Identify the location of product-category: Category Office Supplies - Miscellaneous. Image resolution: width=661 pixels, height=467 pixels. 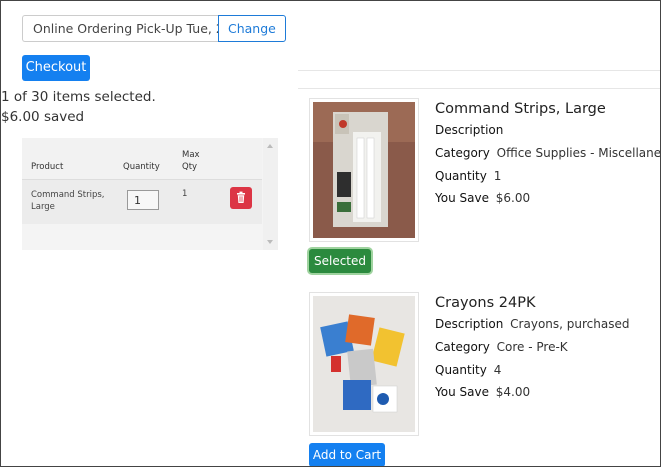
(548, 153).